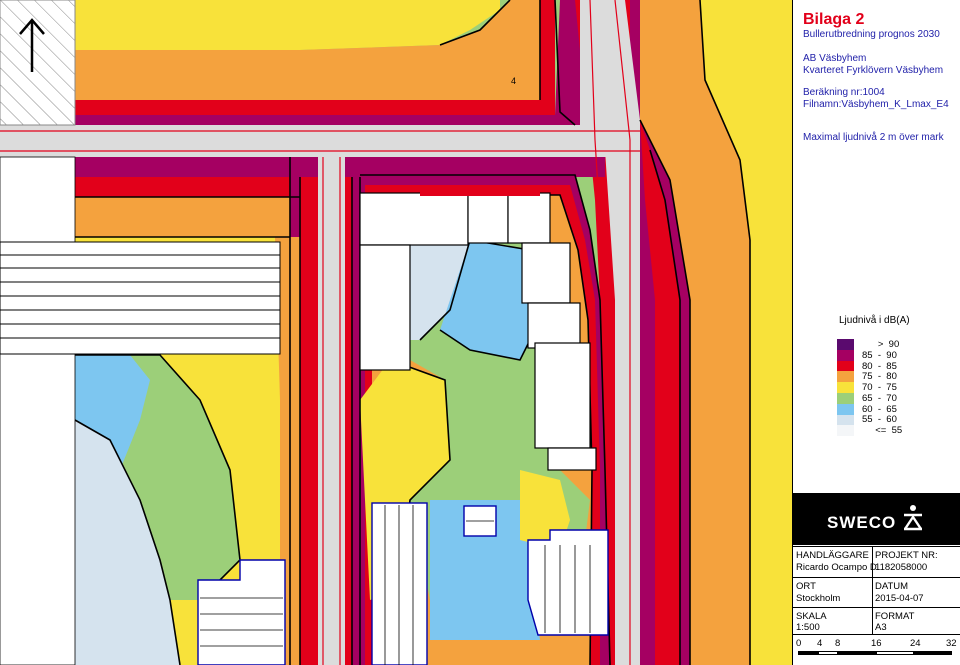 This screenshot has height=665, width=960. What do you see at coordinates (806, 586) in the screenshot?
I see `ort-label: ORT` at bounding box center [806, 586].